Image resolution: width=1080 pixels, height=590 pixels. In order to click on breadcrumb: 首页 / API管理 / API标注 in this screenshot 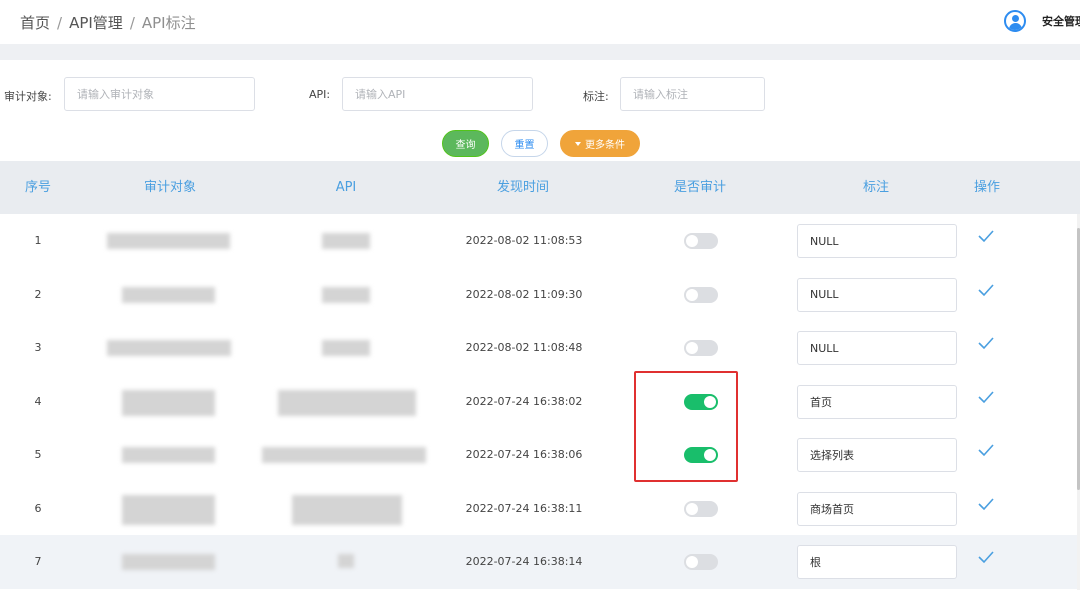, I will do `click(108, 22)`.